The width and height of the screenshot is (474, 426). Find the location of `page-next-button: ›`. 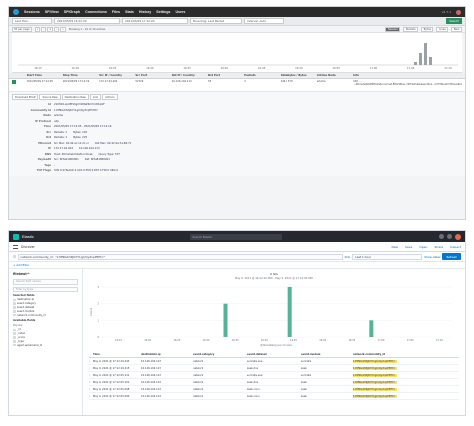

page-next-button: › is located at coordinates (57, 29).